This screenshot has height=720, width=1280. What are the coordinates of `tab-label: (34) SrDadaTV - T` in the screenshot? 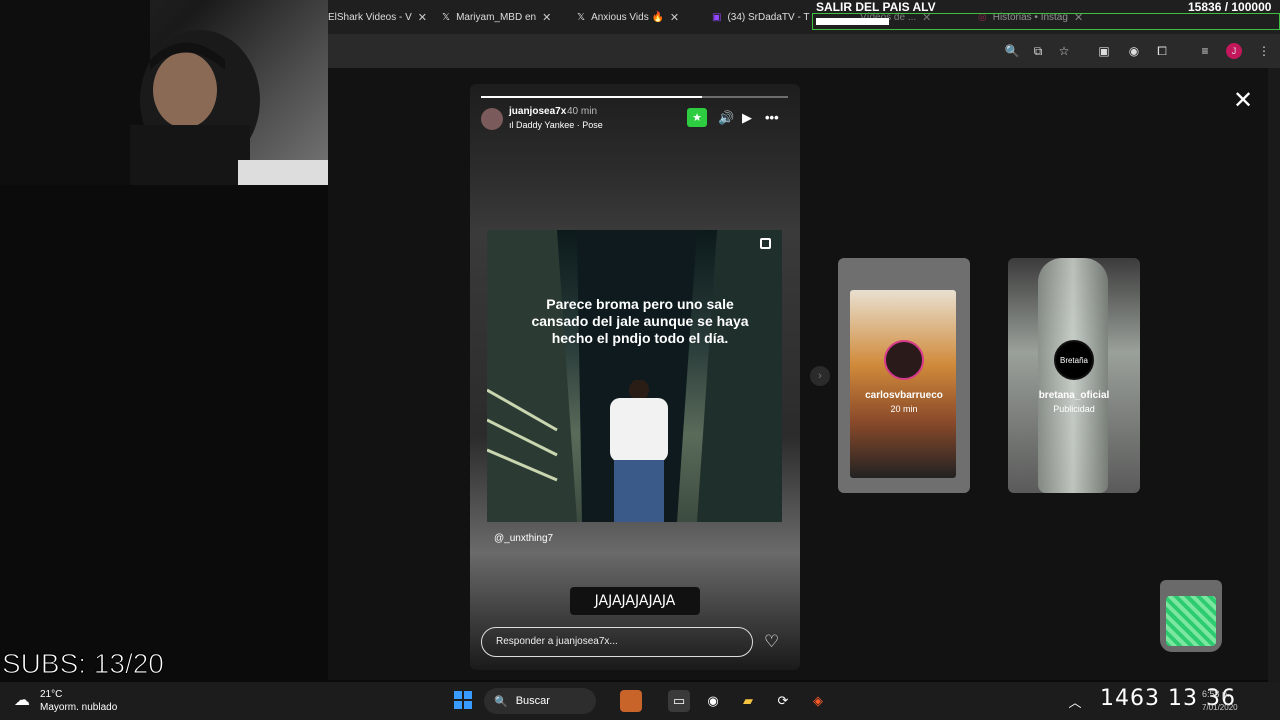 It's located at (768, 17).